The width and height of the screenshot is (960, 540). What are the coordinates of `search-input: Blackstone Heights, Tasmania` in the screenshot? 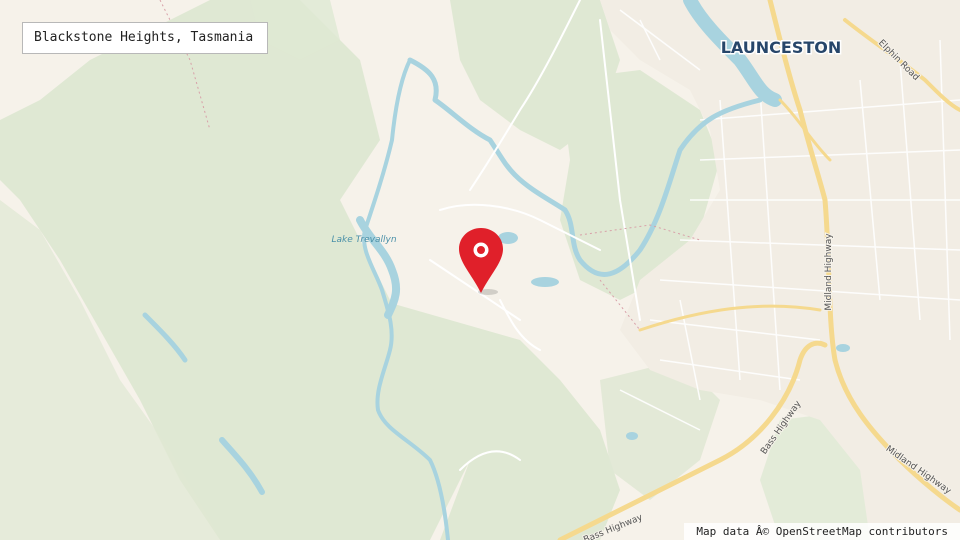 It's located at (145, 38).